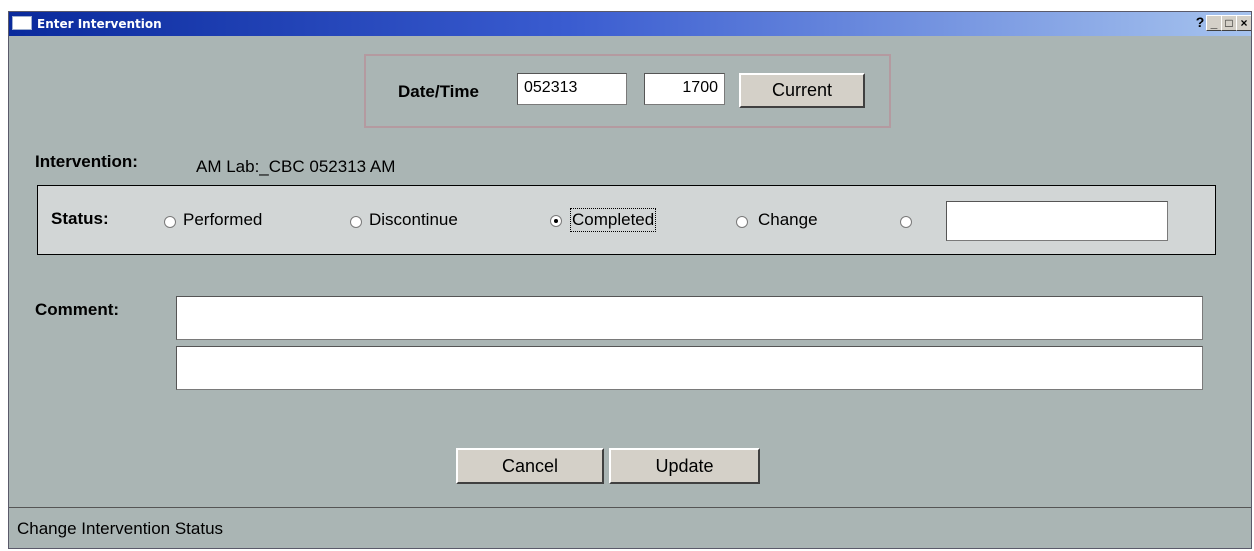 The image size is (1254, 551). What do you see at coordinates (684, 89) in the screenshot?
I see `time-field: 1700` at bounding box center [684, 89].